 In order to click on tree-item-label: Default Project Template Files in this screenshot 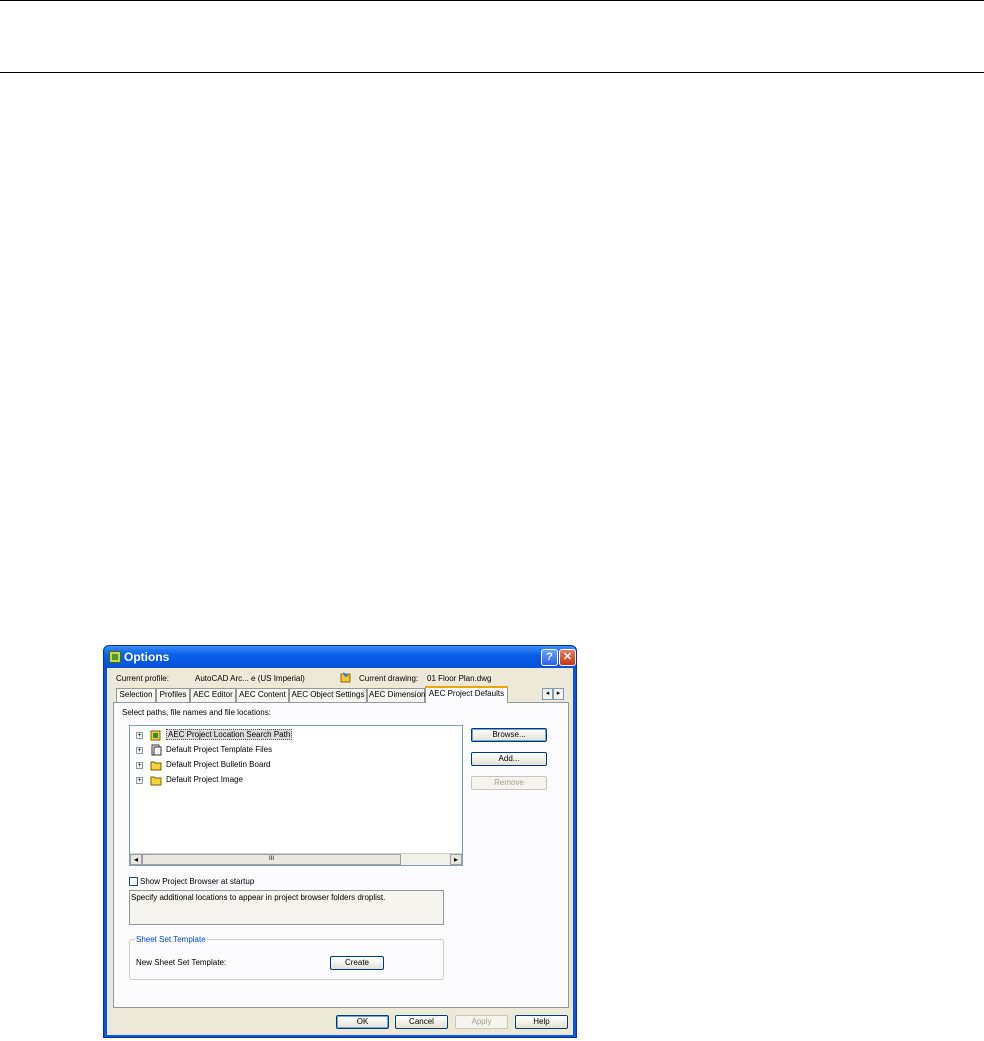, I will do `click(219, 749)`.